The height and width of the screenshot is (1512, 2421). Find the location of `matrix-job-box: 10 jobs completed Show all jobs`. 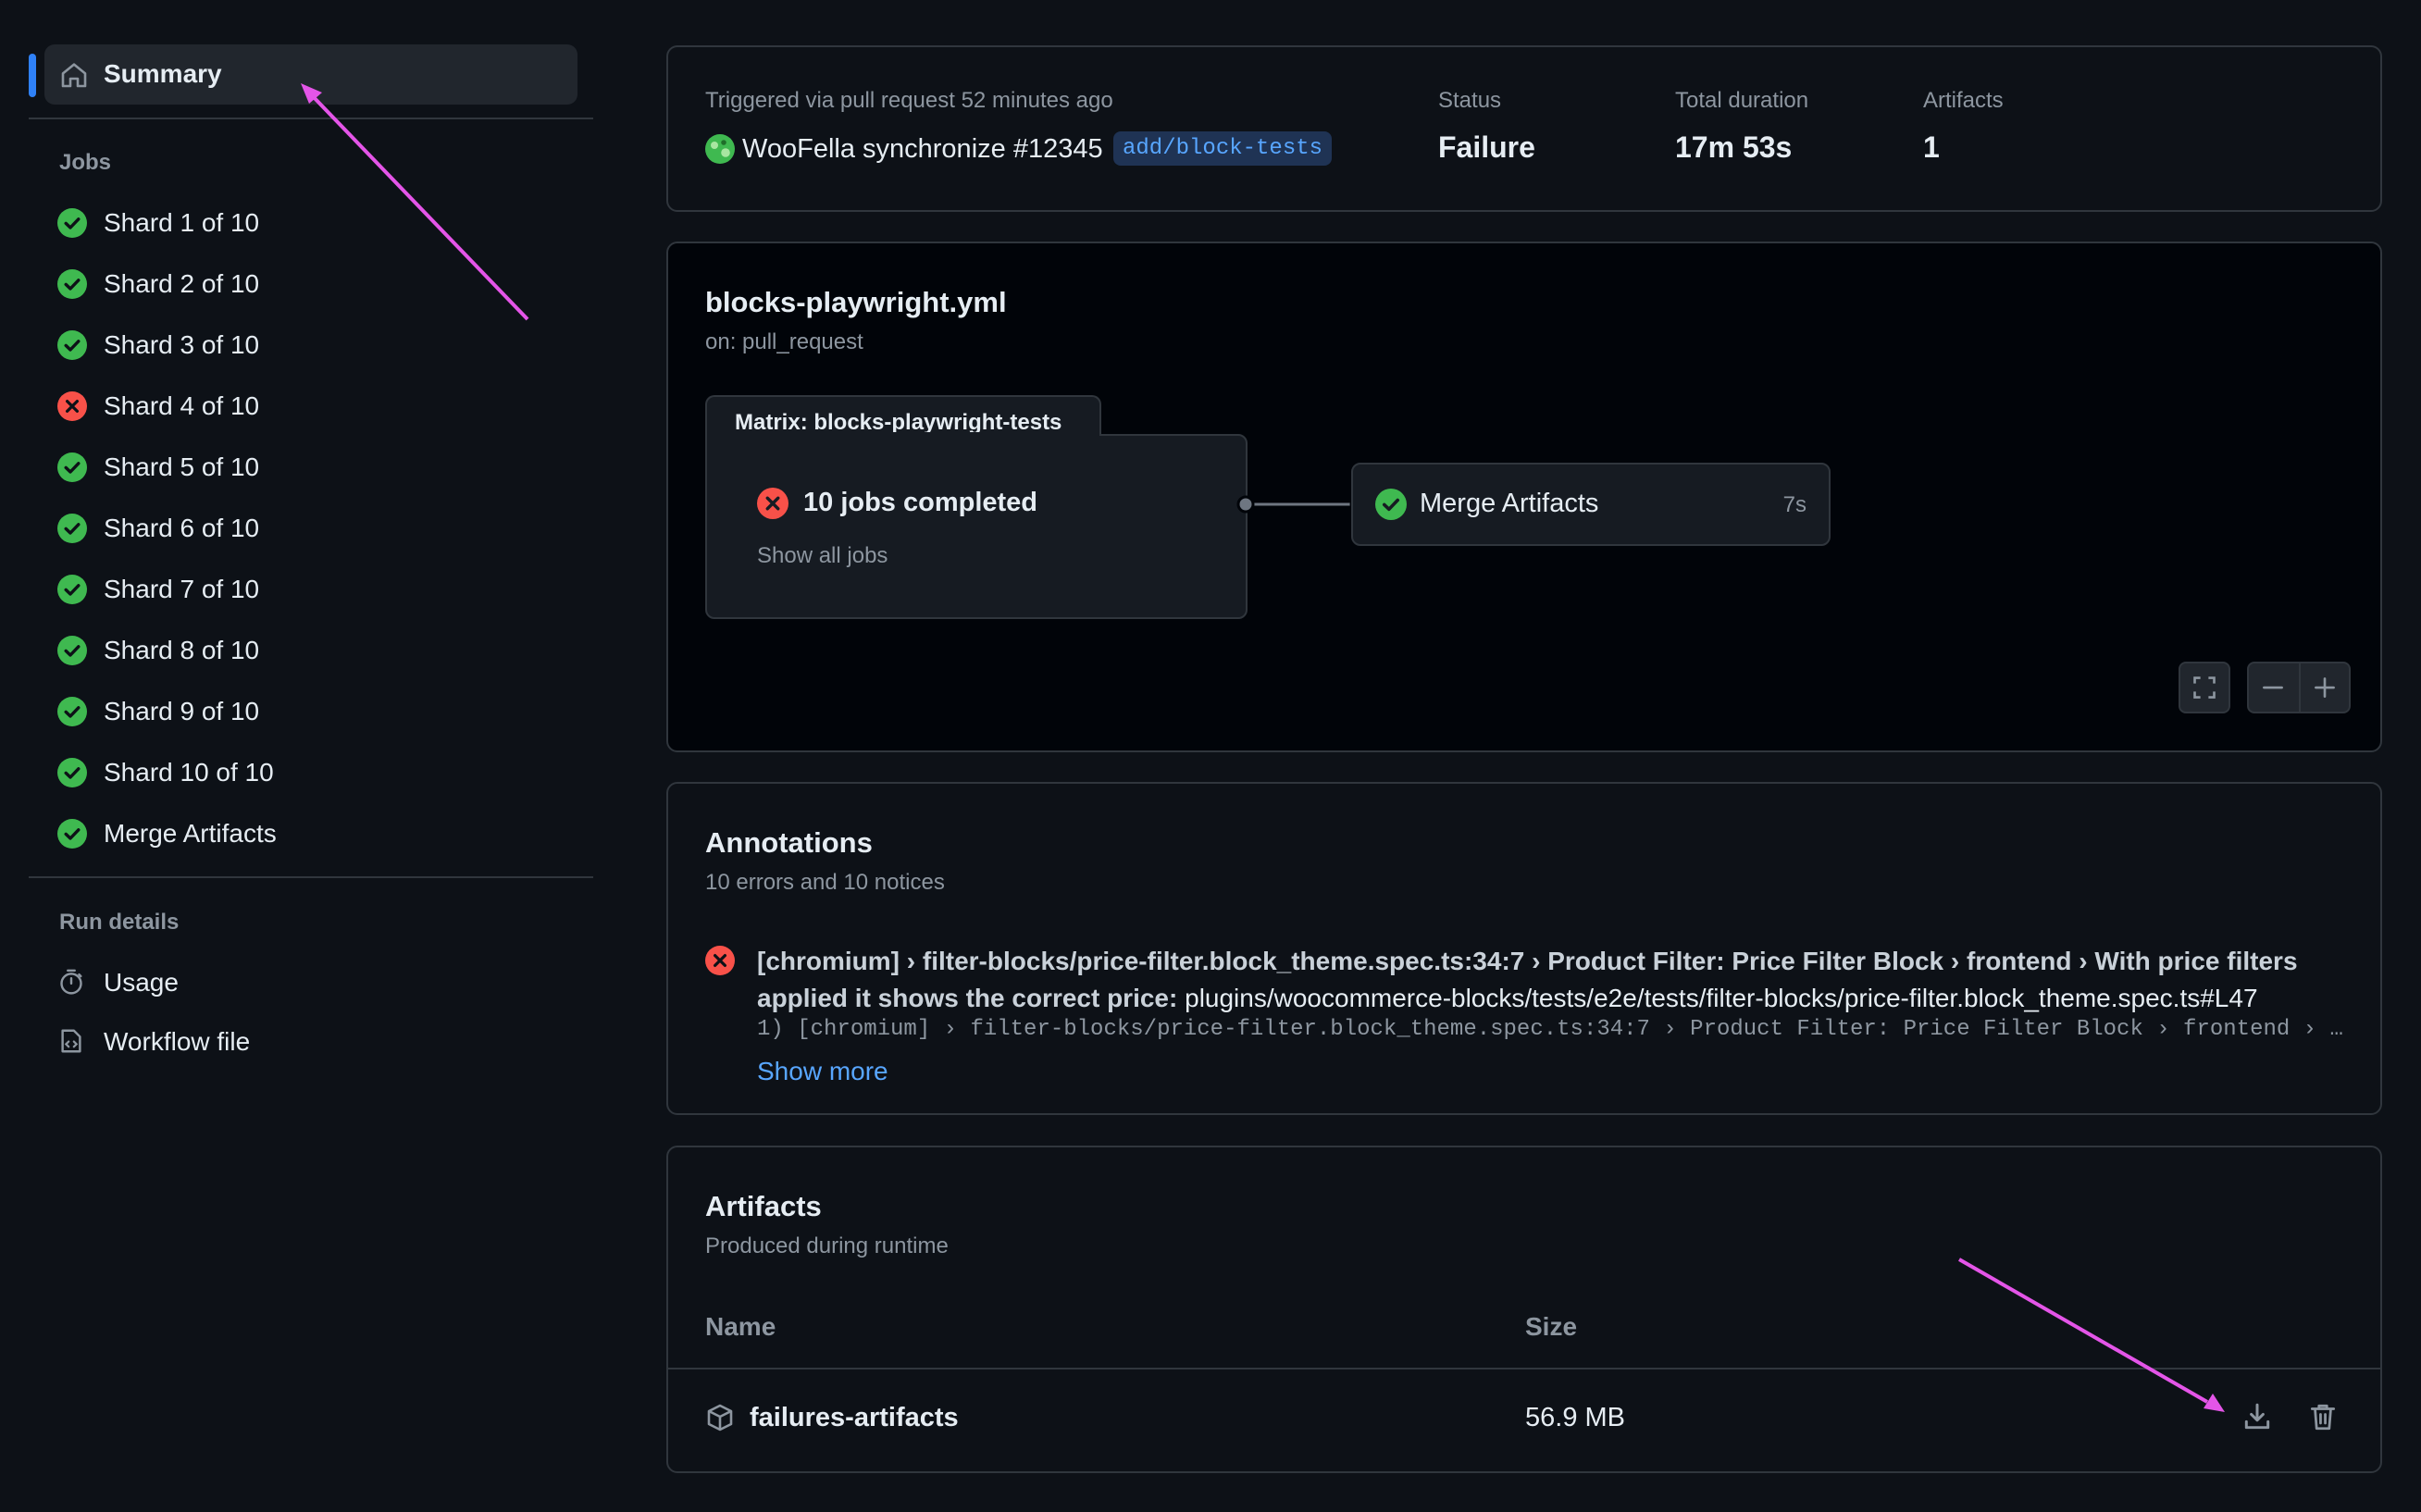

matrix-job-box: 10 jobs completed Show all jobs is located at coordinates (976, 526).